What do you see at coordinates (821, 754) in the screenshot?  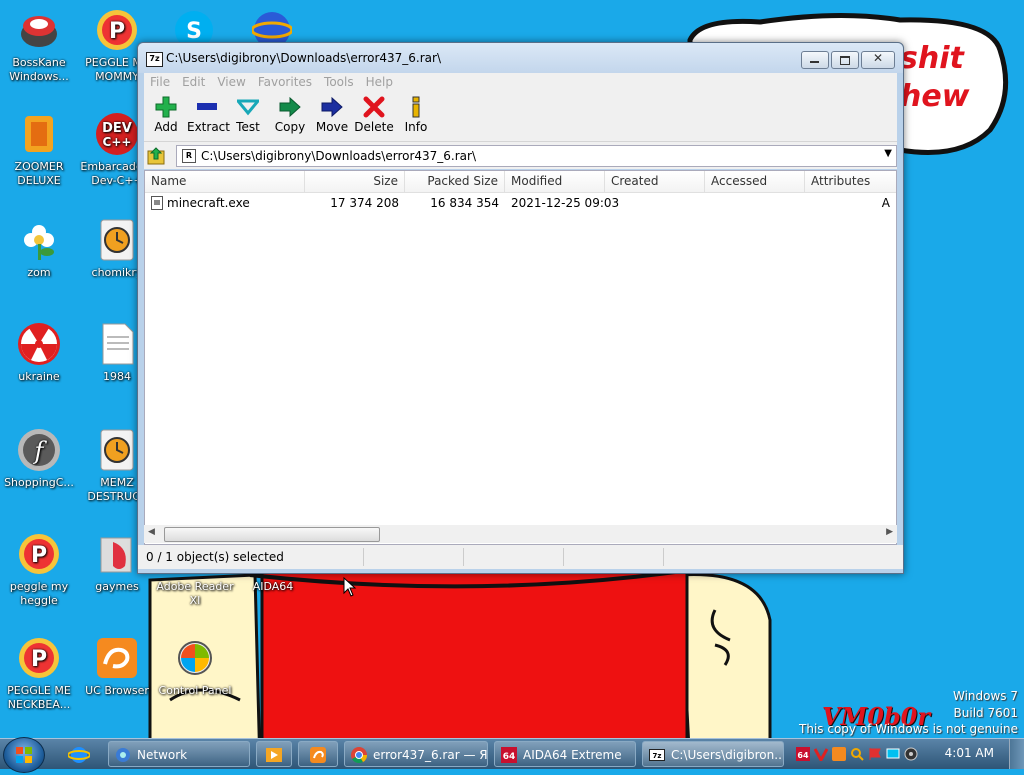 I see `antivirus-tray-icon` at bounding box center [821, 754].